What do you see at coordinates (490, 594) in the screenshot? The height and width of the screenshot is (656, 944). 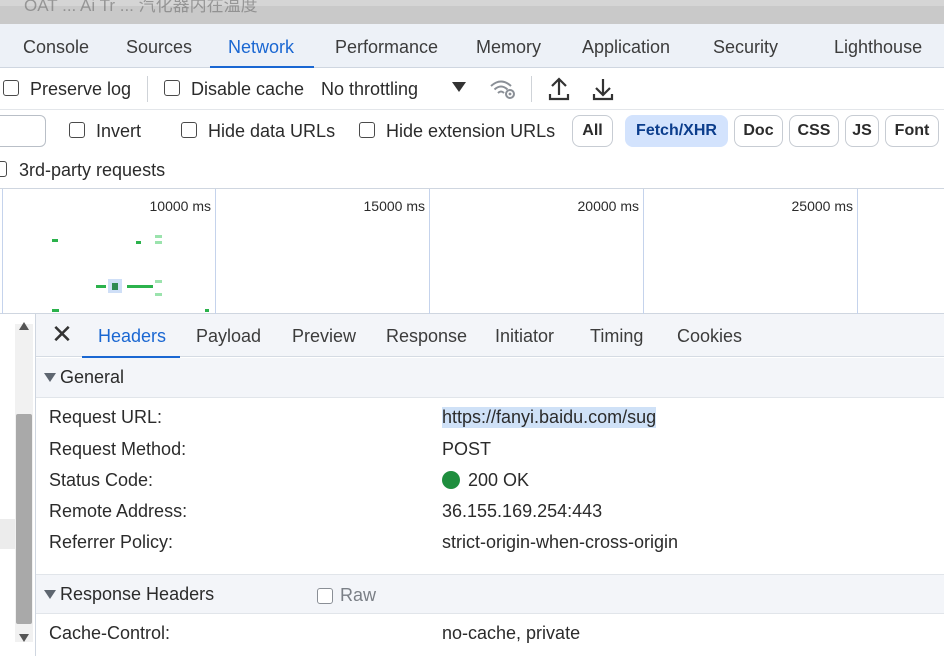 I see `response-headers-section-header: Response Headers Raw` at bounding box center [490, 594].